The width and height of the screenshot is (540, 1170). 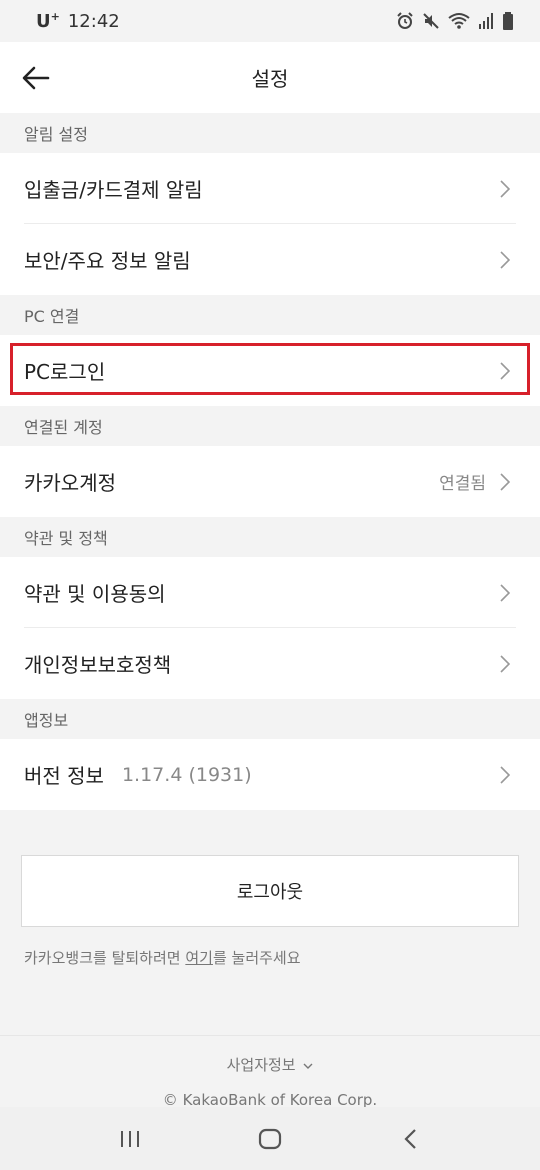 What do you see at coordinates (270, 537) in the screenshot?
I see `section-header-policy: 약관 및 정책` at bounding box center [270, 537].